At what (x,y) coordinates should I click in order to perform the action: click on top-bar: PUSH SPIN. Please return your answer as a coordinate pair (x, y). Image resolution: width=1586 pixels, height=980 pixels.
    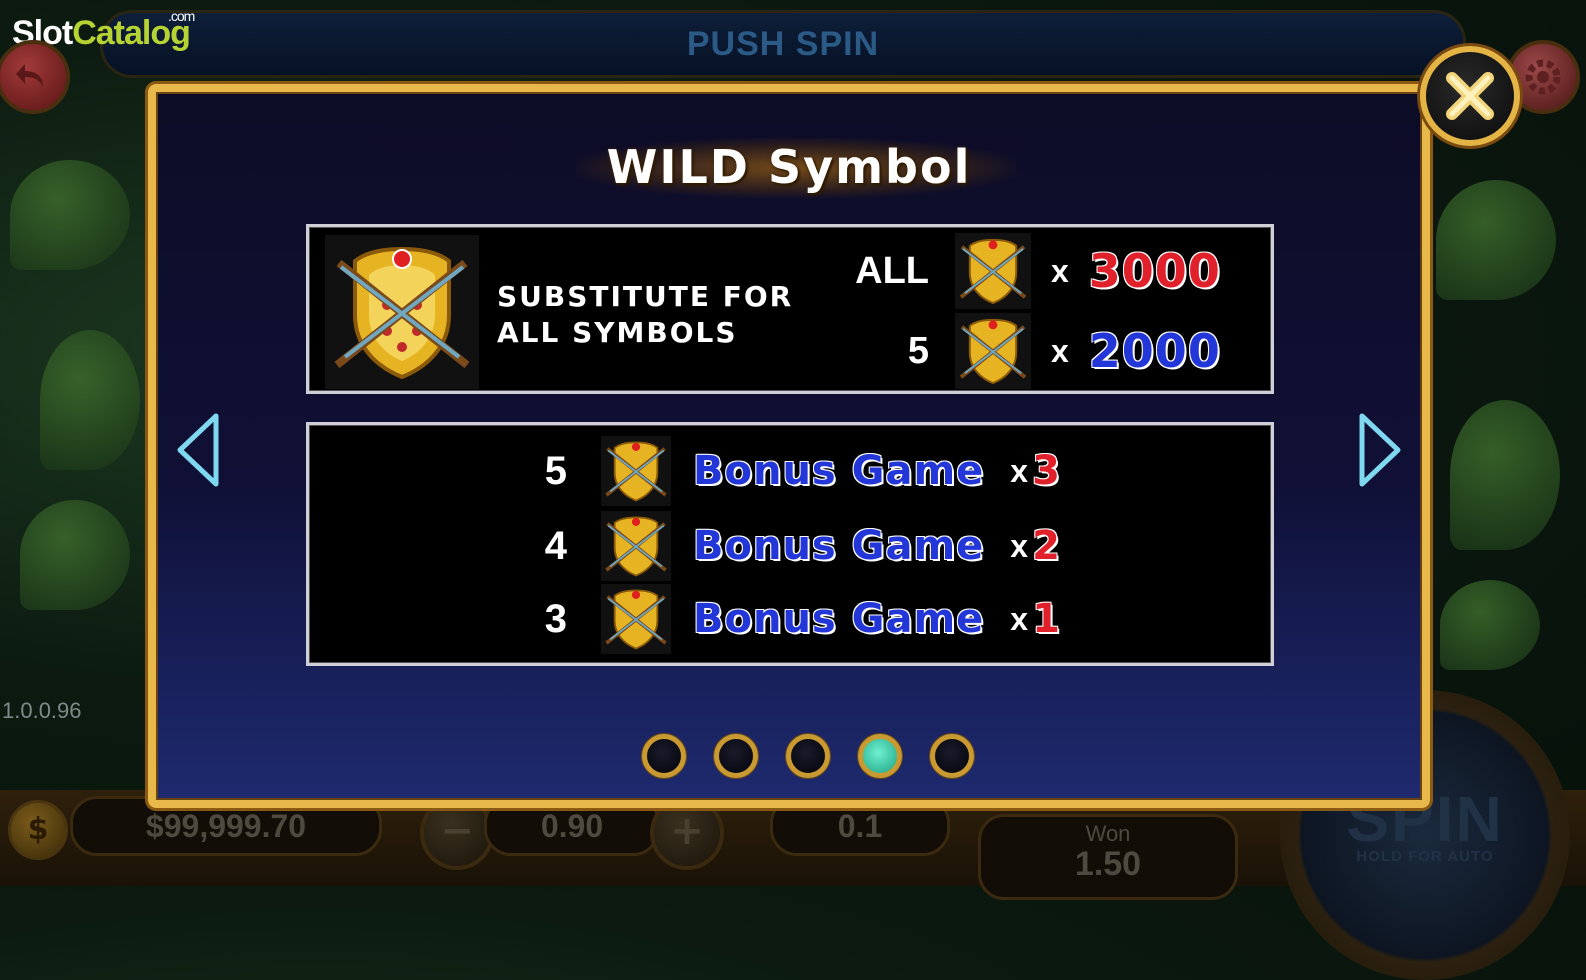
    Looking at the image, I should click on (783, 44).